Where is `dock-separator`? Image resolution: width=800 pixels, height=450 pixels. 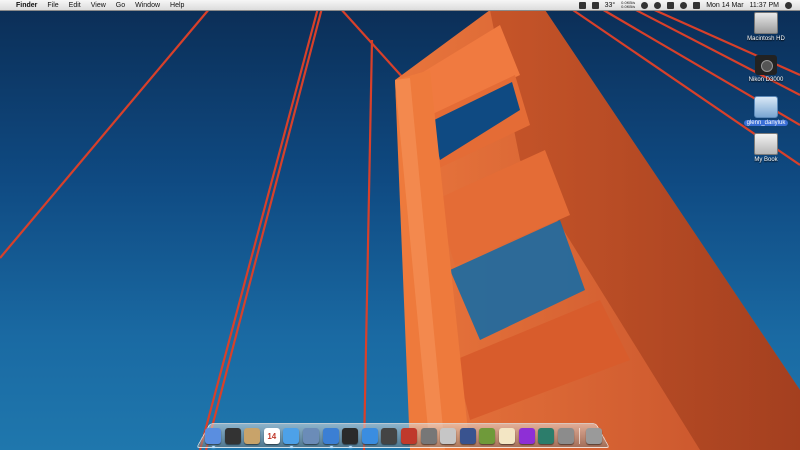 dock-separator is located at coordinates (580, 436).